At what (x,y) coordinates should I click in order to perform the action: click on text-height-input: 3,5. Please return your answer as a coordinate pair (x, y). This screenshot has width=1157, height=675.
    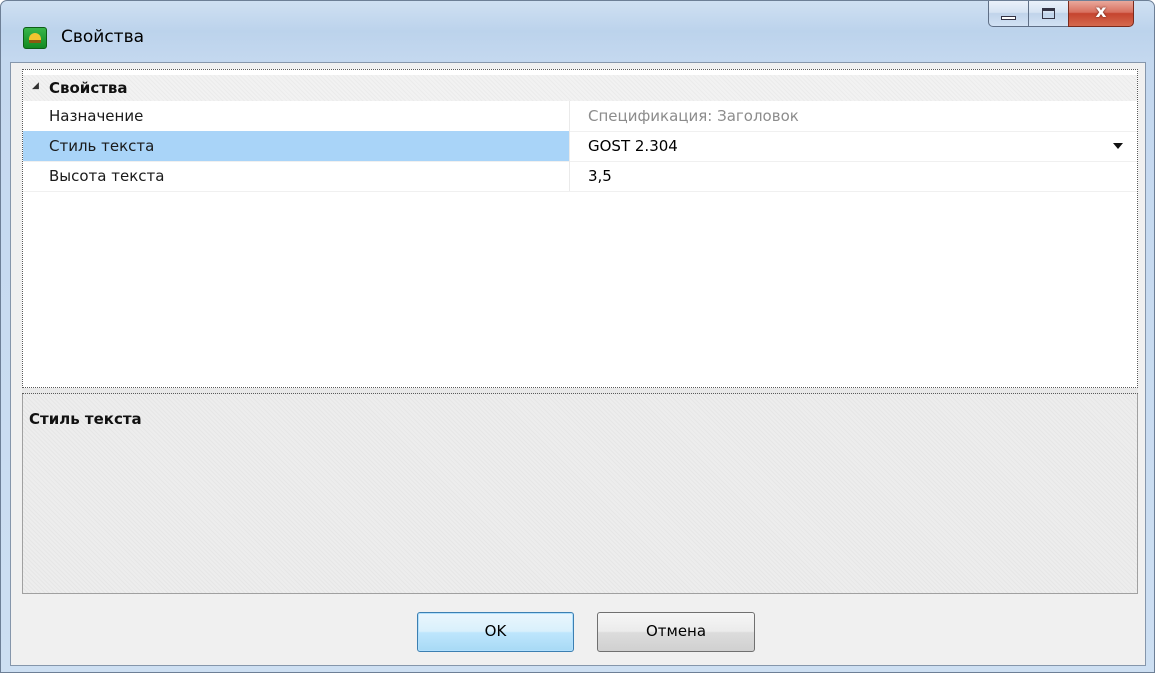
    Looking at the image, I should click on (853, 176).